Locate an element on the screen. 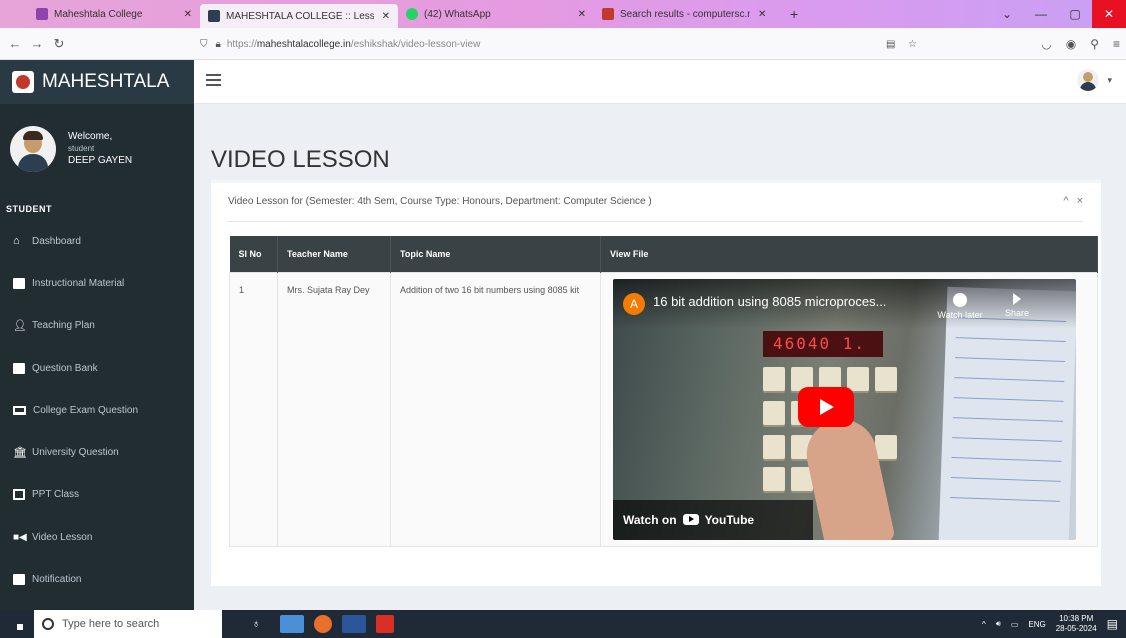 This screenshot has width=1126, height=638. maximize-icon: ▢ is located at coordinates (1075, 14).